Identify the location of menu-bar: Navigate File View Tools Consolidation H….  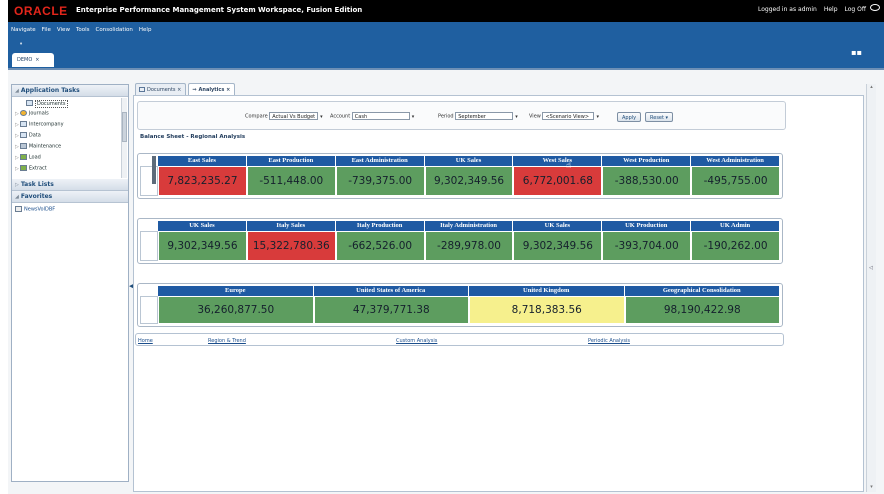
(446, 45).